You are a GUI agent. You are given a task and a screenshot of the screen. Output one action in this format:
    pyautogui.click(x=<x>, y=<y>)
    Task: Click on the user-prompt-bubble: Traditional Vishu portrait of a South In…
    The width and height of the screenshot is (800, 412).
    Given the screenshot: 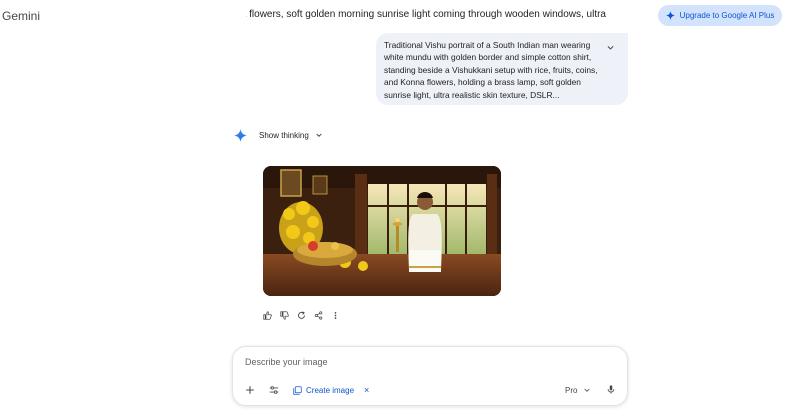 What is the action you would take?
    pyautogui.click(x=502, y=69)
    